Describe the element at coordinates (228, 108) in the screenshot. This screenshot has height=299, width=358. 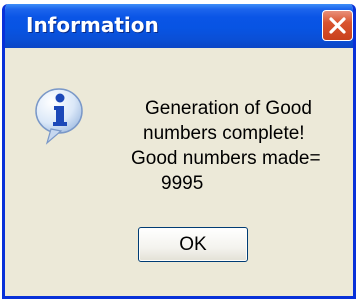
I see `message-line: Generation of Good` at that location.